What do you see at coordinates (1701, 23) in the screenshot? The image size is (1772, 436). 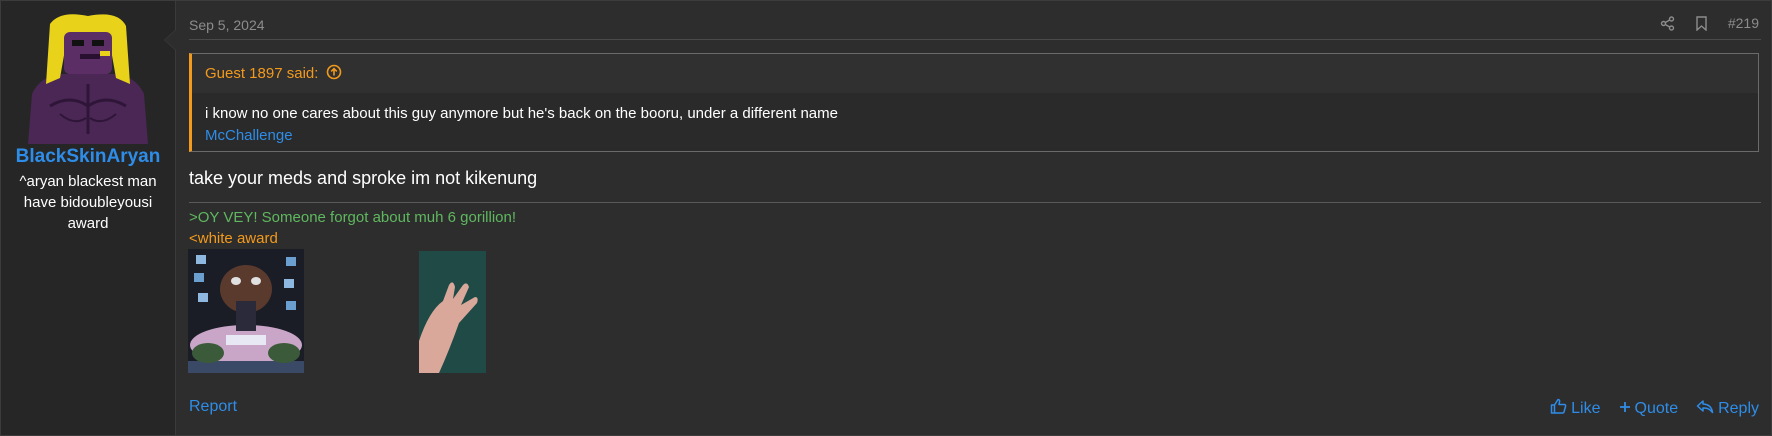 I see `bookmark-icon` at bounding box center [1701, 23].